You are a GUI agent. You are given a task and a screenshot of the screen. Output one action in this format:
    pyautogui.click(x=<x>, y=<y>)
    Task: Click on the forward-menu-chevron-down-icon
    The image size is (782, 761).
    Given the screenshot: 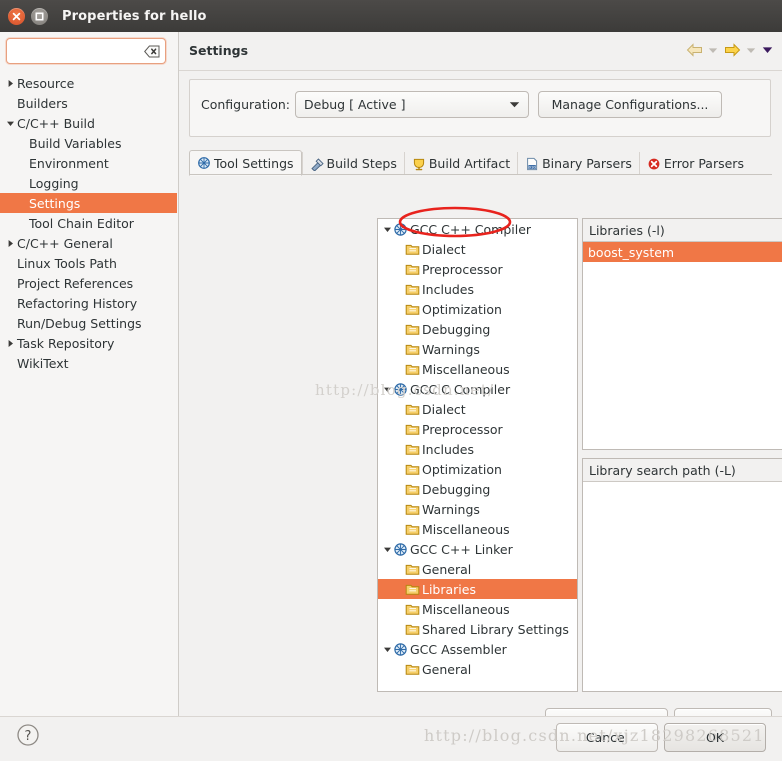 What is the action you would take?
    pyautogui.click(x=751, y=50)
    